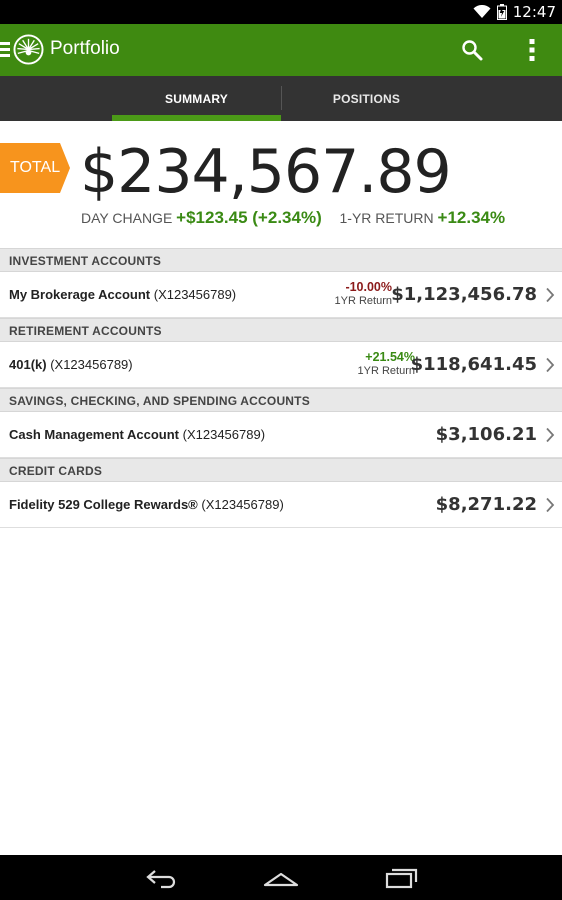 This screenshot has height=900, width=562. Describe the element at coordinates (85, 261) in the screenshot. I see `section-header-label: INVESTMENT ACCOUNTS` at that location.